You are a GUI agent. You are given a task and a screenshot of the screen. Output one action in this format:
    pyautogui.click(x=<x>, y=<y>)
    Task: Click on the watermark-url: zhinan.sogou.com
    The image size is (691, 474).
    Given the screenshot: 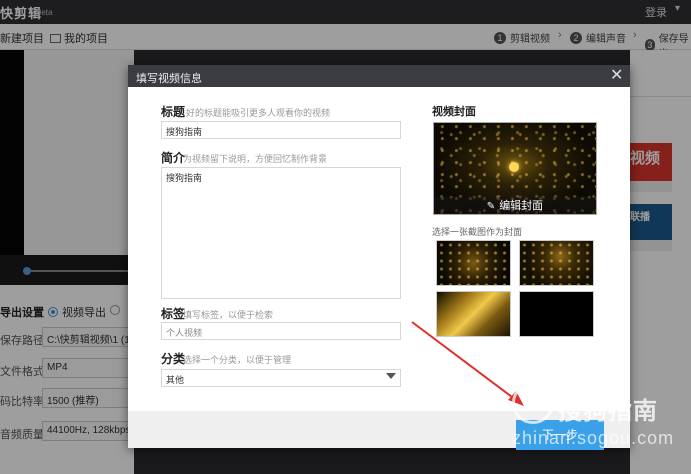 What is the action you would take?
    pyautogui.click(x=593, y=438)
    